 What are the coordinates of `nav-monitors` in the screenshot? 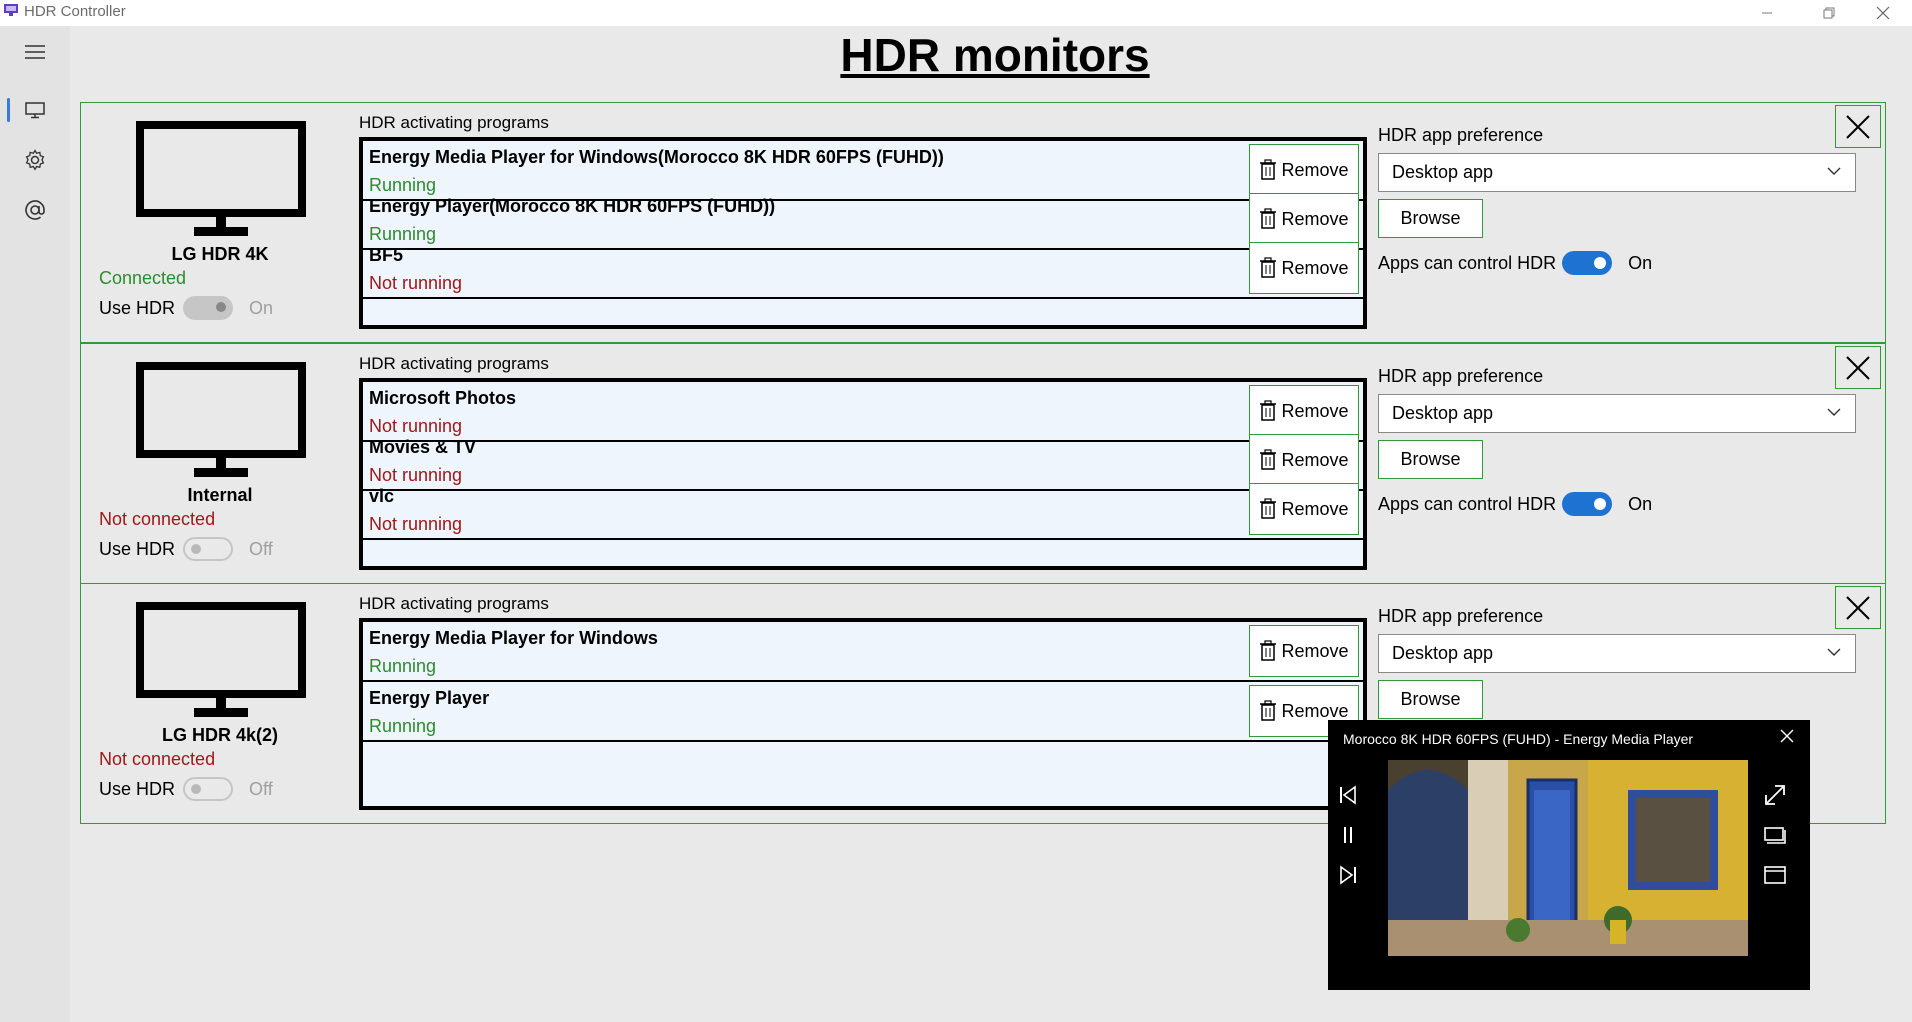 It's located at (35, 110).